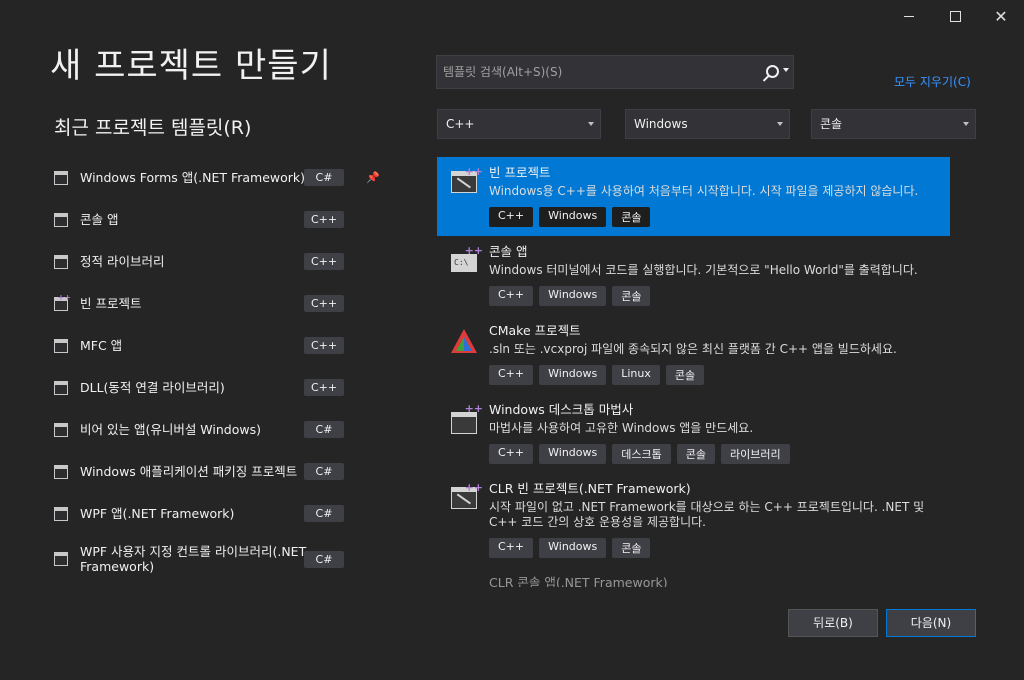  Describe the element at coordinates (189, 471) in the screenshot. I see `recent-item-name: Windows 애플리케이션 패키징 프로젝트` at that location.